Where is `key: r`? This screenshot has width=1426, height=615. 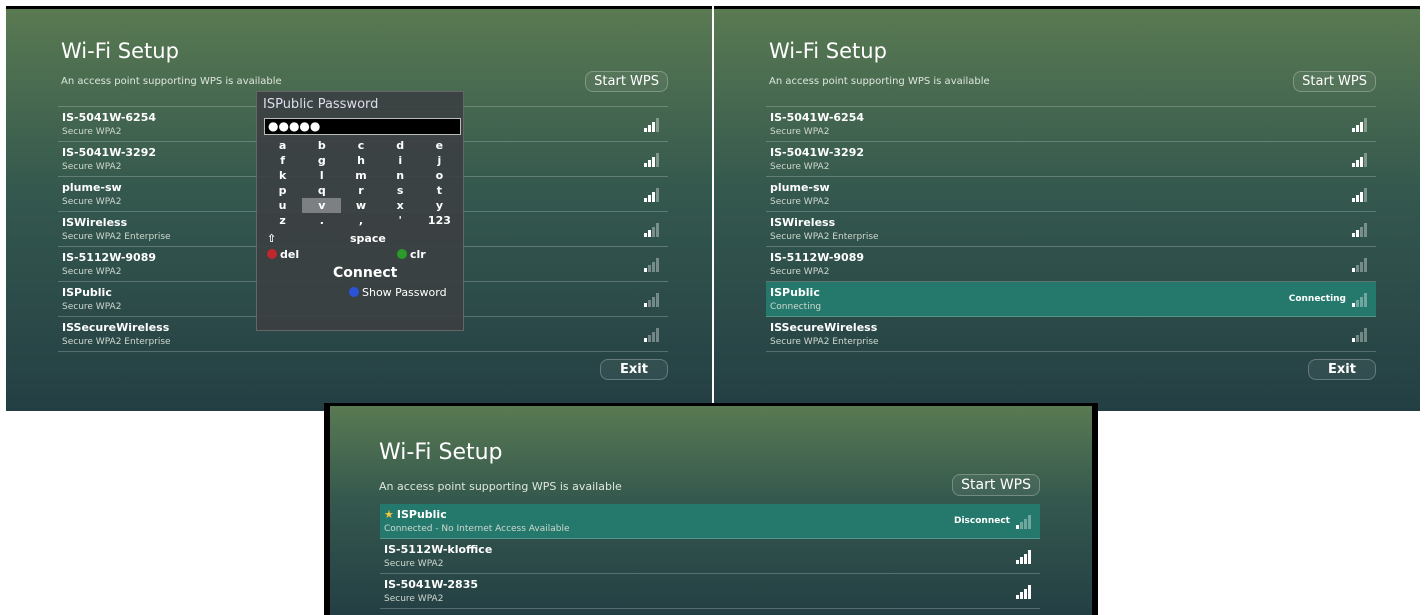
key: r is located at coordinates (360, 190).